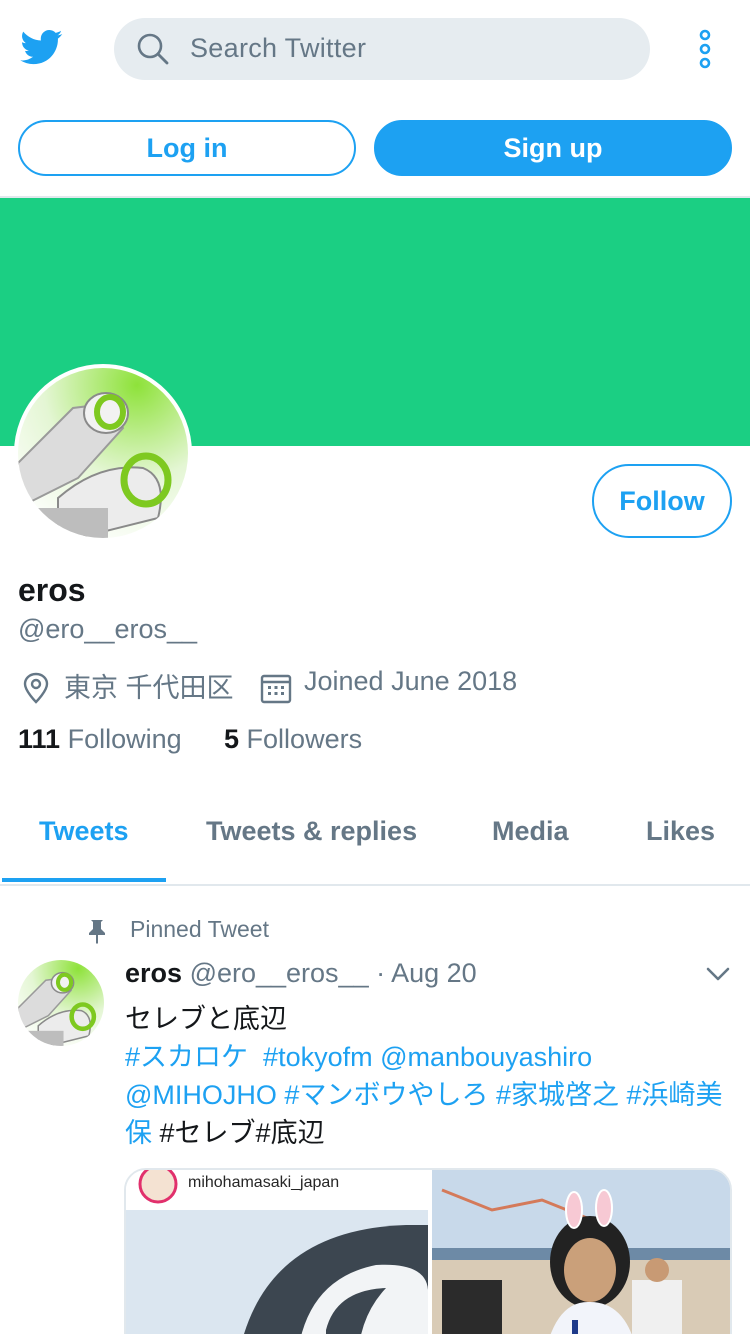  What do you see at coordinates (208, 1133) in the screenshot?
I see `hashtag-plain: #セレブ` at bounding box center [208, 1133].